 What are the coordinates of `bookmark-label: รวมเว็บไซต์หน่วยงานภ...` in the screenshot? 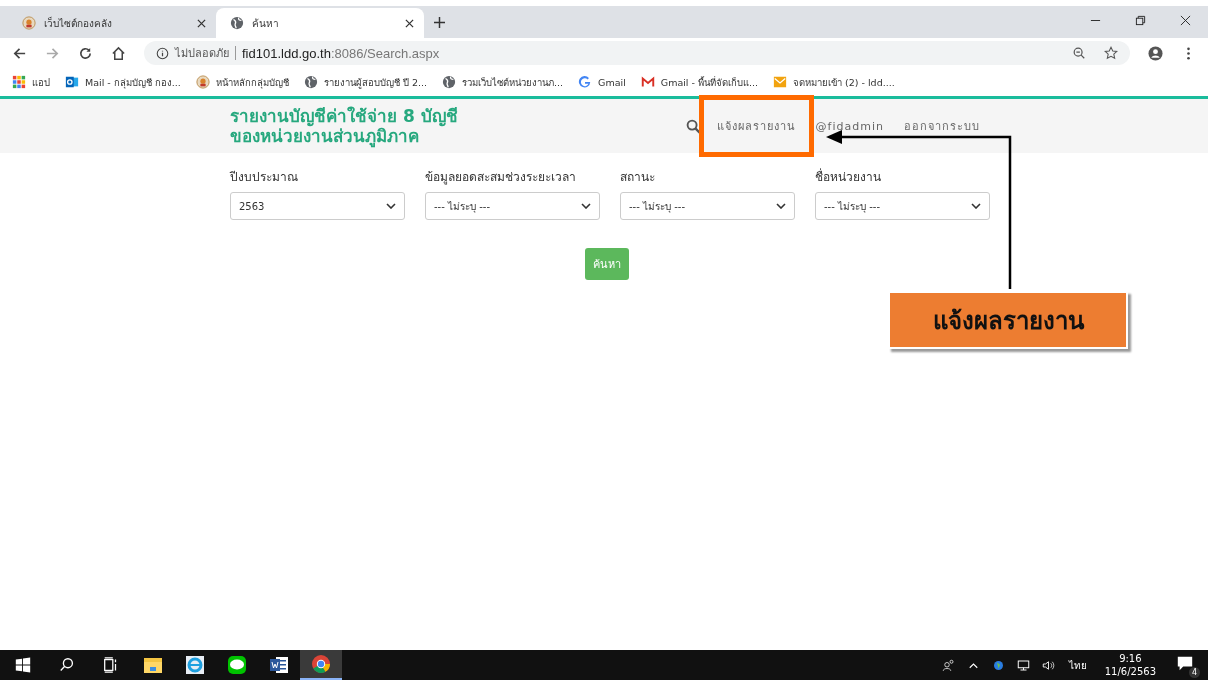 It's located at (513, 82).